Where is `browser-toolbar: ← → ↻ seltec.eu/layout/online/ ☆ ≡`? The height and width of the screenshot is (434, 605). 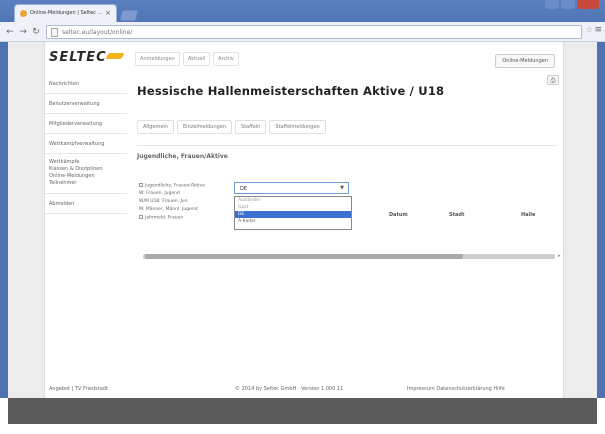
browser-toolbar: ← → ↻ seltec.eu/layout/online/ ☆ ≡ is located at coordinates (302, 32).